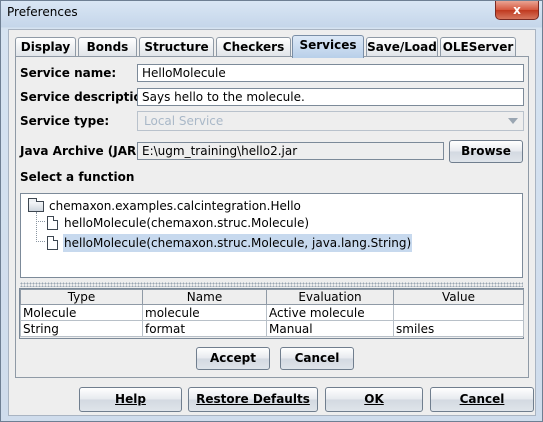  I want to click on help-button: Help, so click(130, 399).